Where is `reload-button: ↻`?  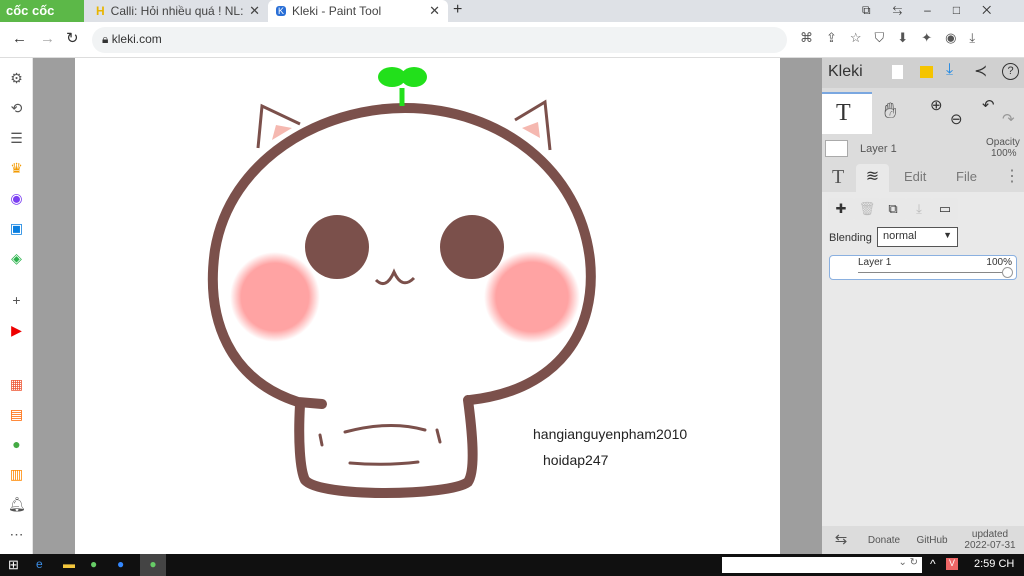
reload-button: ↻ is located at coordinates (72, 38).